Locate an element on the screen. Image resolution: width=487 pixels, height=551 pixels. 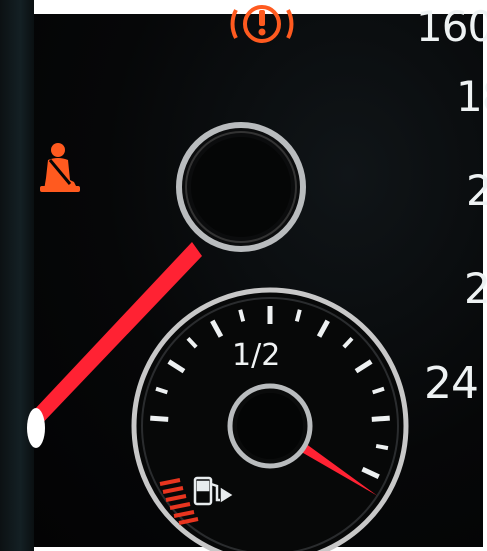
speed-label-180: 18 is located at coordinates (471, 96).